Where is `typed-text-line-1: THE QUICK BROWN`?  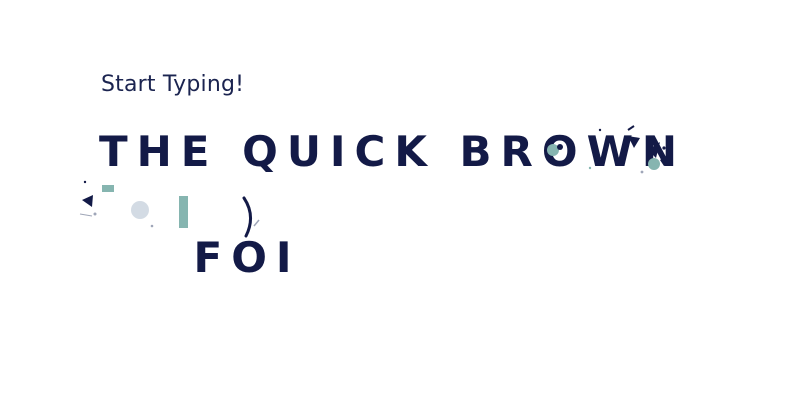
typed-text-line-1: THE QUICK BROWN is located at coordinates (393, 151).